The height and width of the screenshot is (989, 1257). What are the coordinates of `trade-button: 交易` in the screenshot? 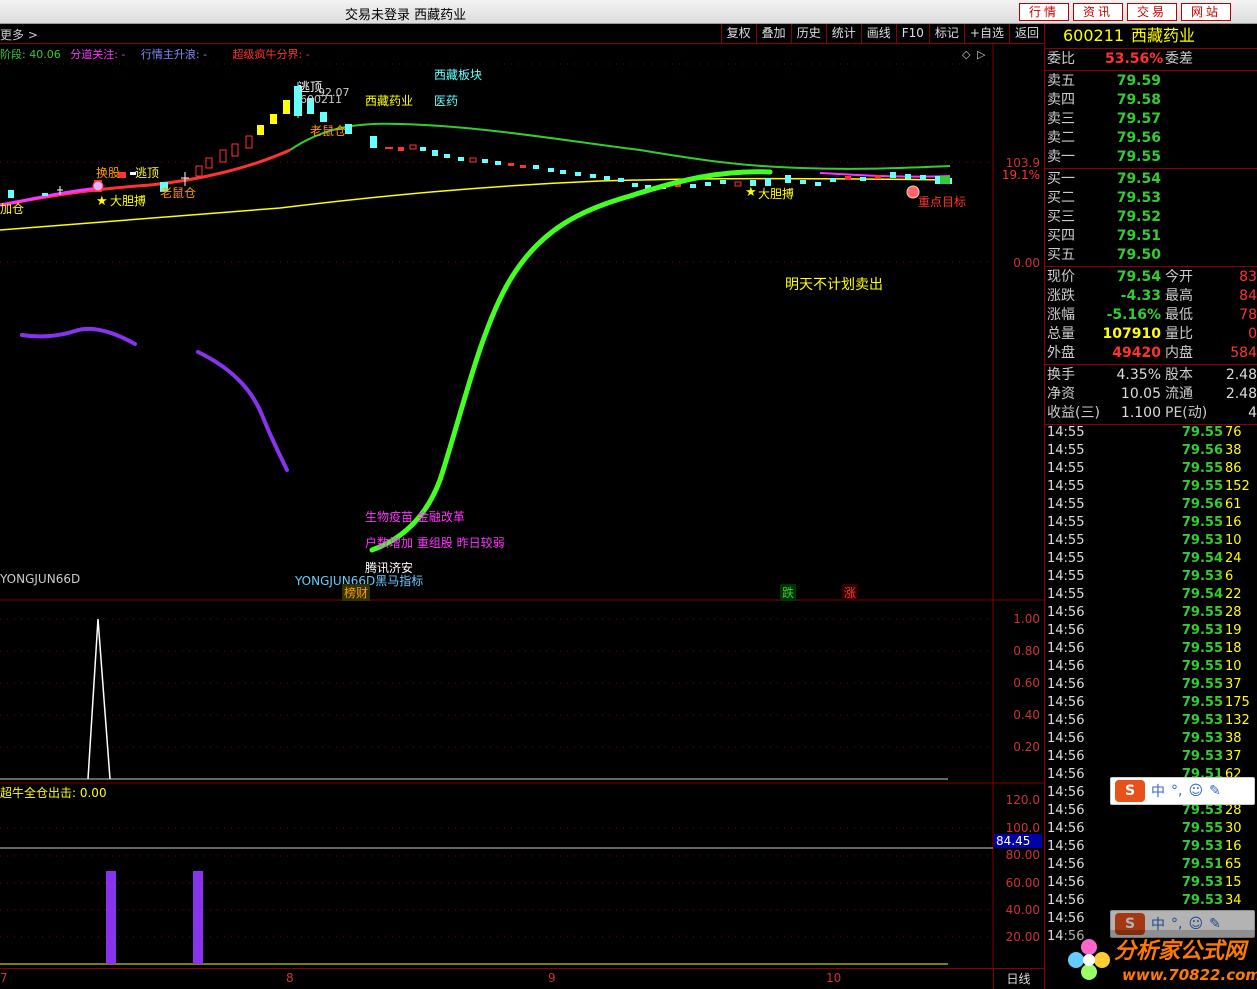 It's located at (1152, 12).